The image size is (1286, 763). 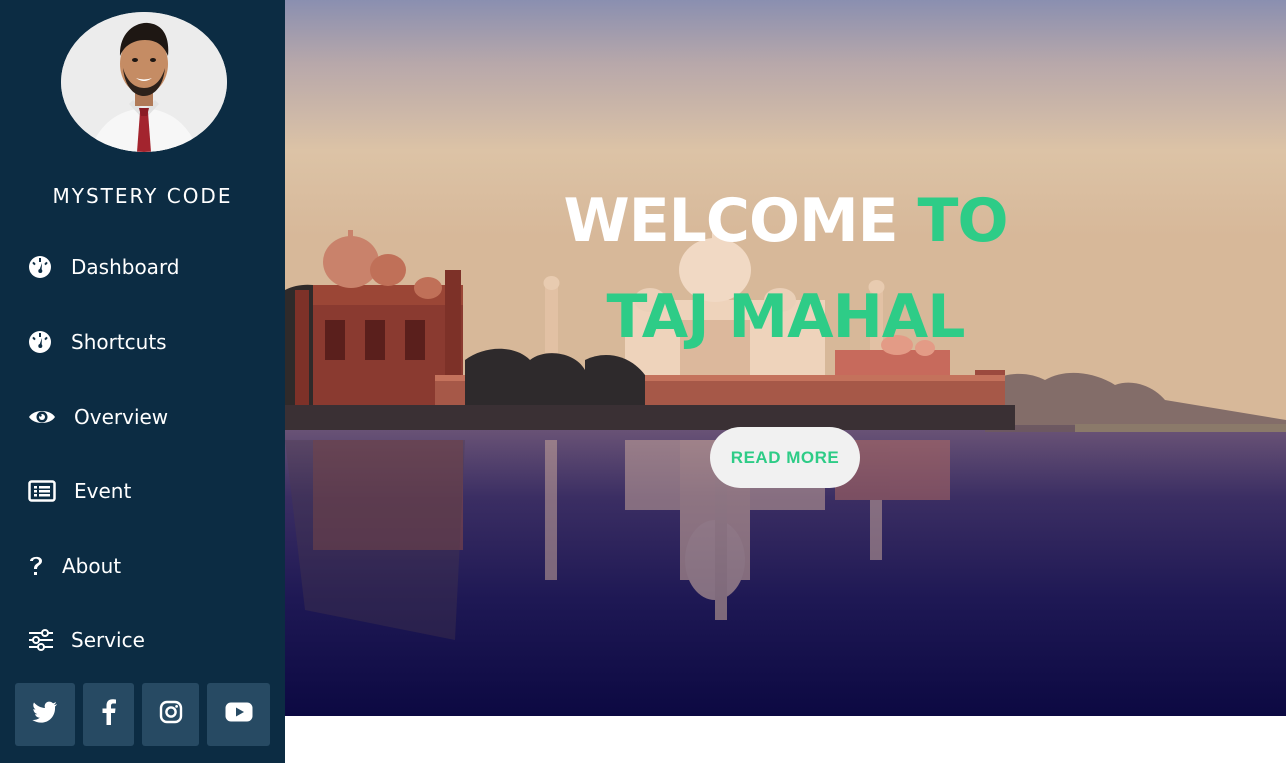 I want to click on instagram-icon, so click(x=171, y=714).